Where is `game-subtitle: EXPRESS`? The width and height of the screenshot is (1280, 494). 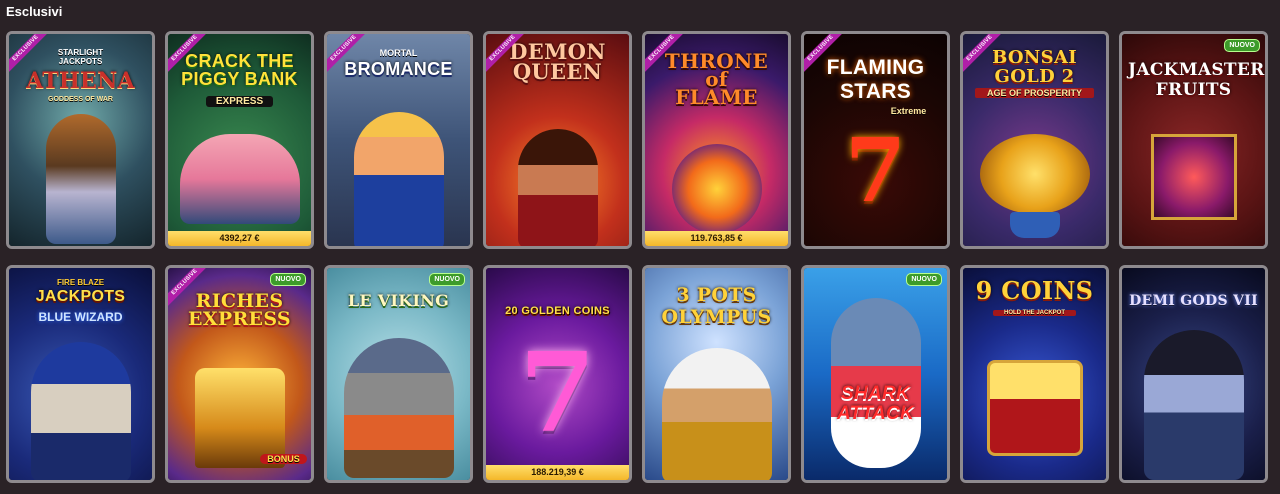 game-subtitle: EXPRESS is located at coordinates (239, 101).